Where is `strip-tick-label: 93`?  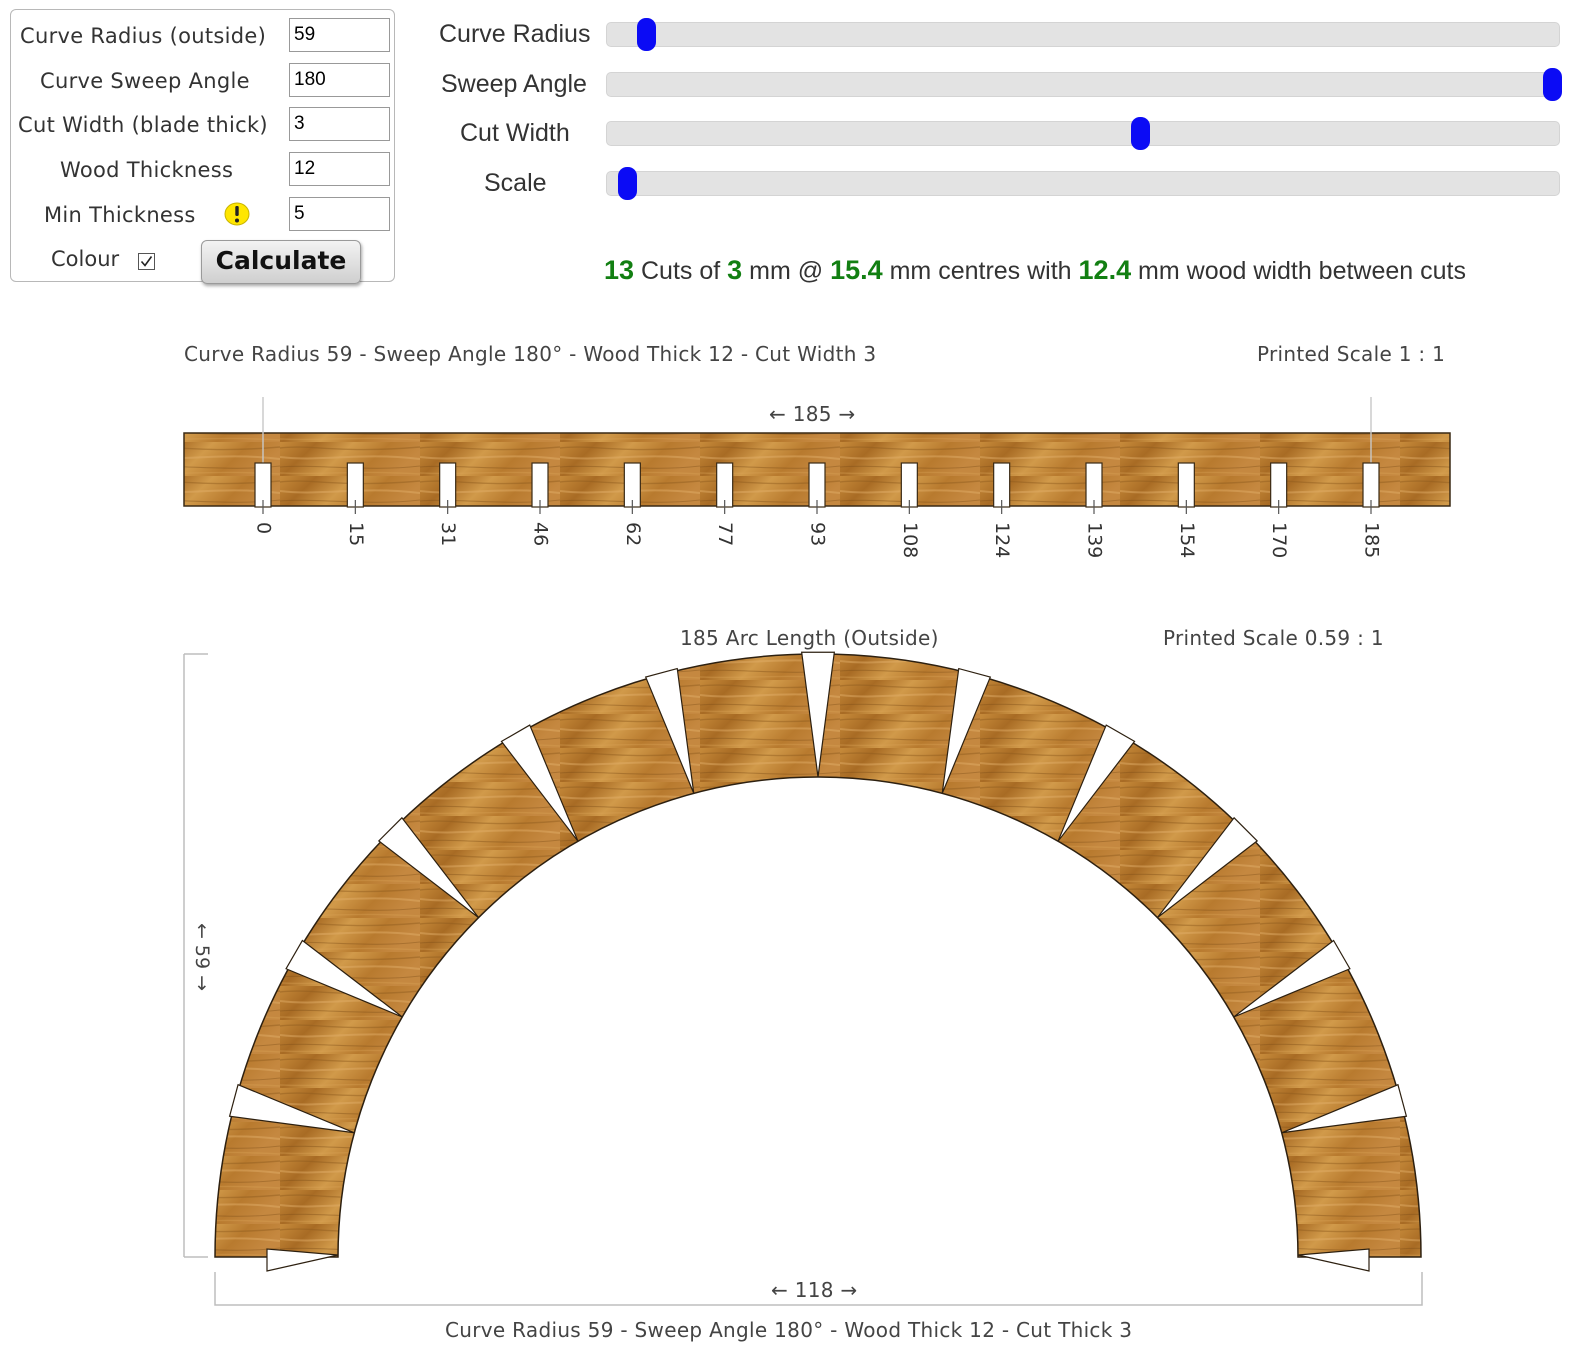 strip-tick-label: 93 is located at coordinates (818, 534).